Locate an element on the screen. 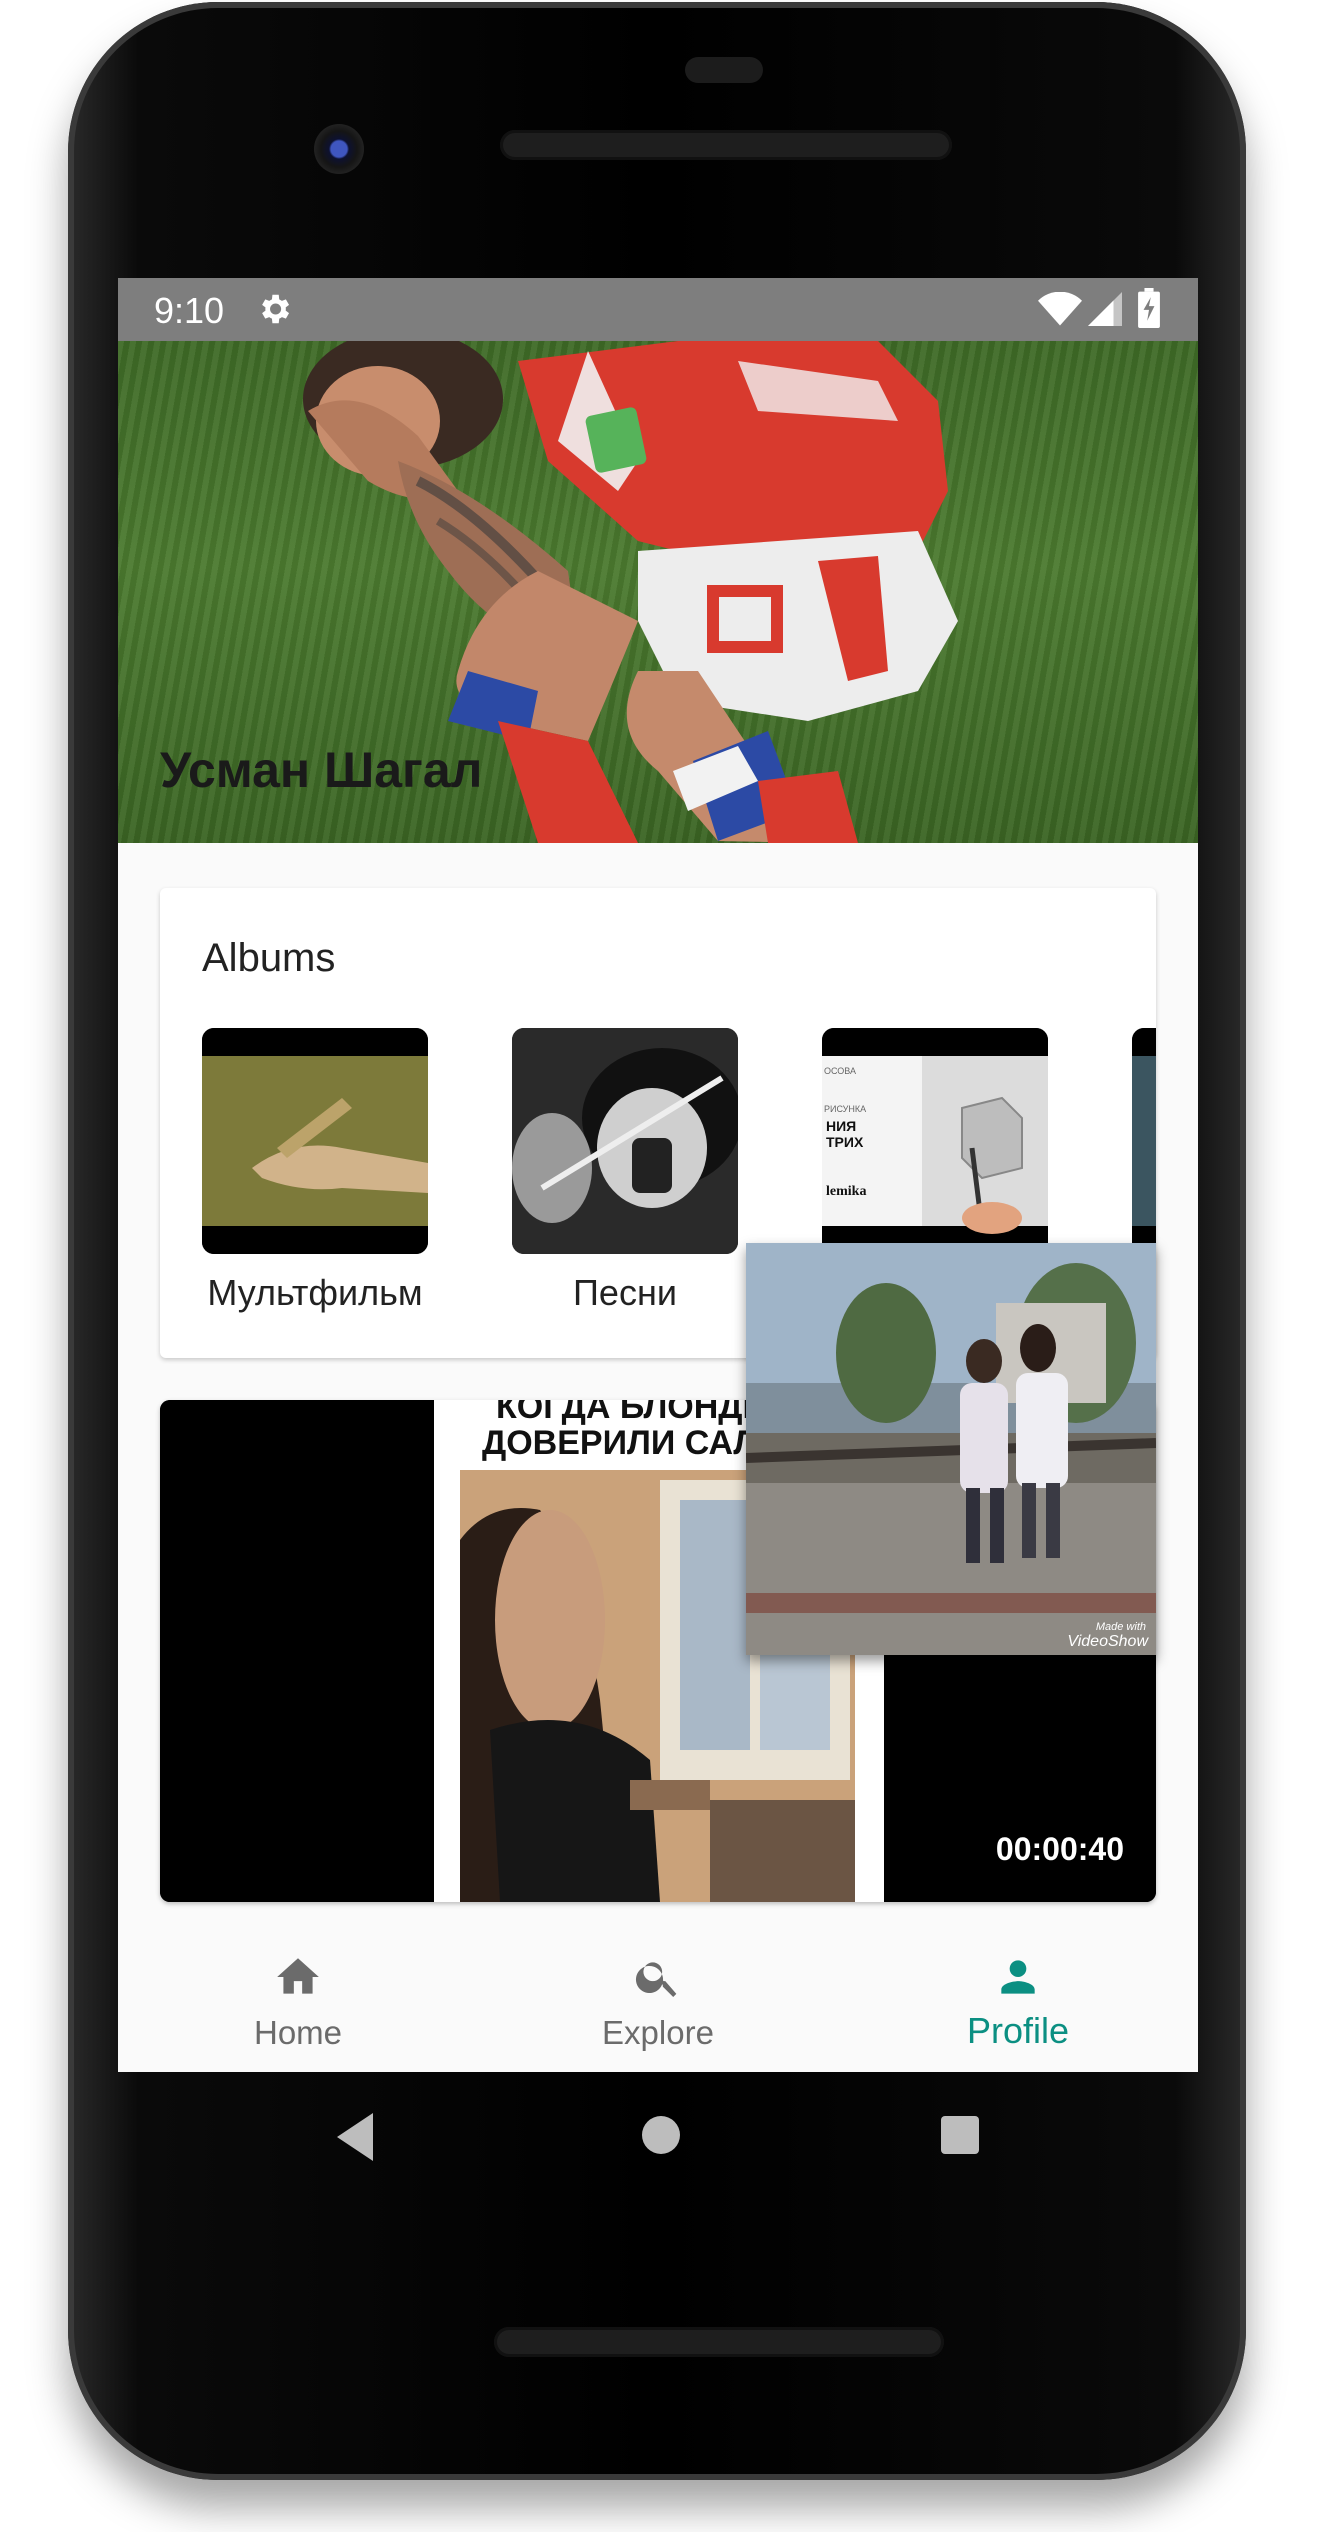 Image resolution: width=1330 pixels, height=2532 pixels. status-bar: 9:10 is located at coordinates (658, 309).